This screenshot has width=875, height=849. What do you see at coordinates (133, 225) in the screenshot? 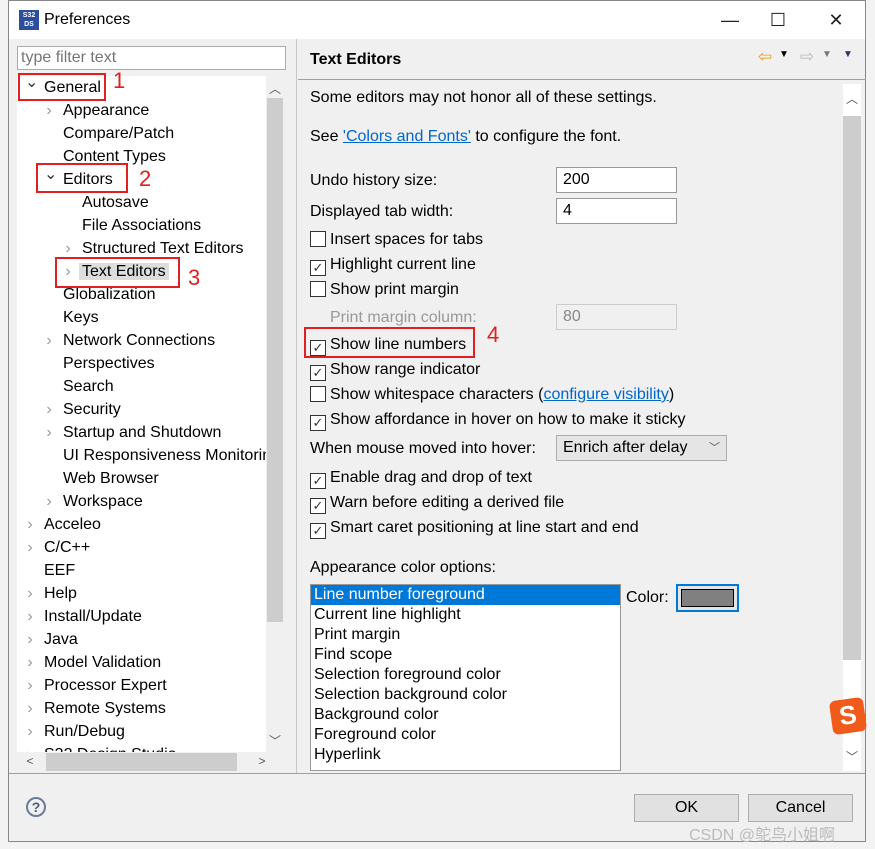
I see `tree-item: File Associations` at bounding box center [133, 225].